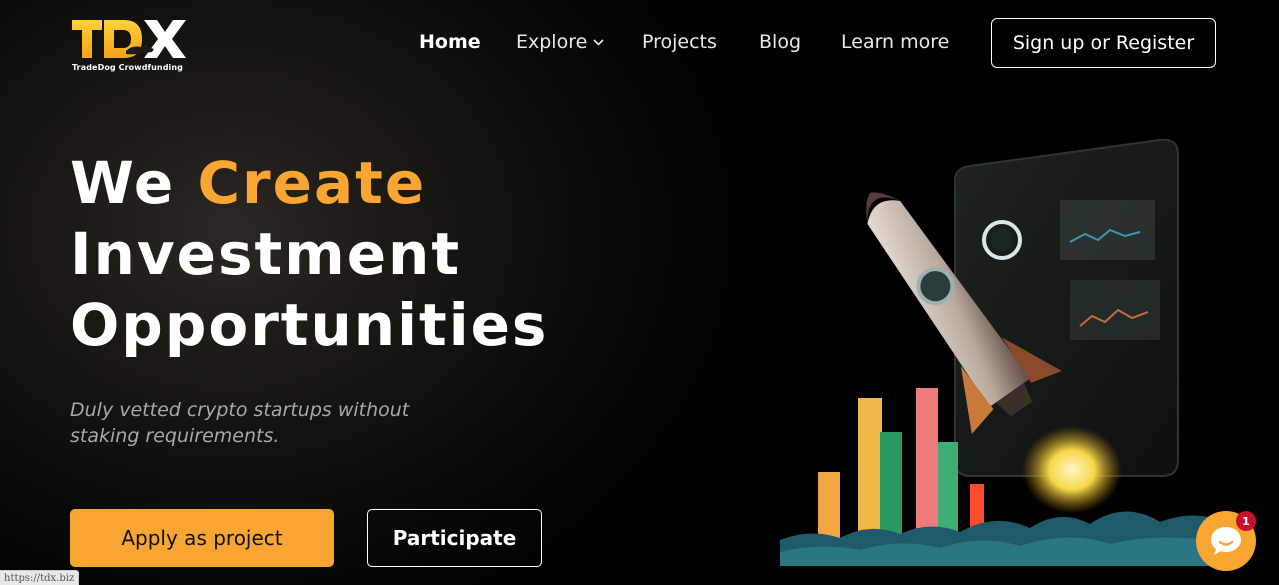 Image resolution: width=1279 pixels, height=585 pixels. What do you see at coordinates (123, 183) in the screenshot?
I see `hero-title-word1: We` at bounding box center [123, 183].